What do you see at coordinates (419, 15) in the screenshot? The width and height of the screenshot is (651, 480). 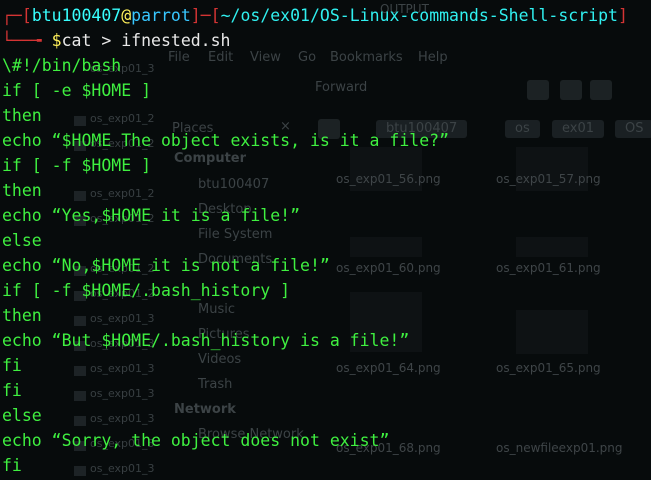 I see `prompt-path: ~/os/ex01/OS-Linux-commands-Shell-script` at bounding box center [419, 15].